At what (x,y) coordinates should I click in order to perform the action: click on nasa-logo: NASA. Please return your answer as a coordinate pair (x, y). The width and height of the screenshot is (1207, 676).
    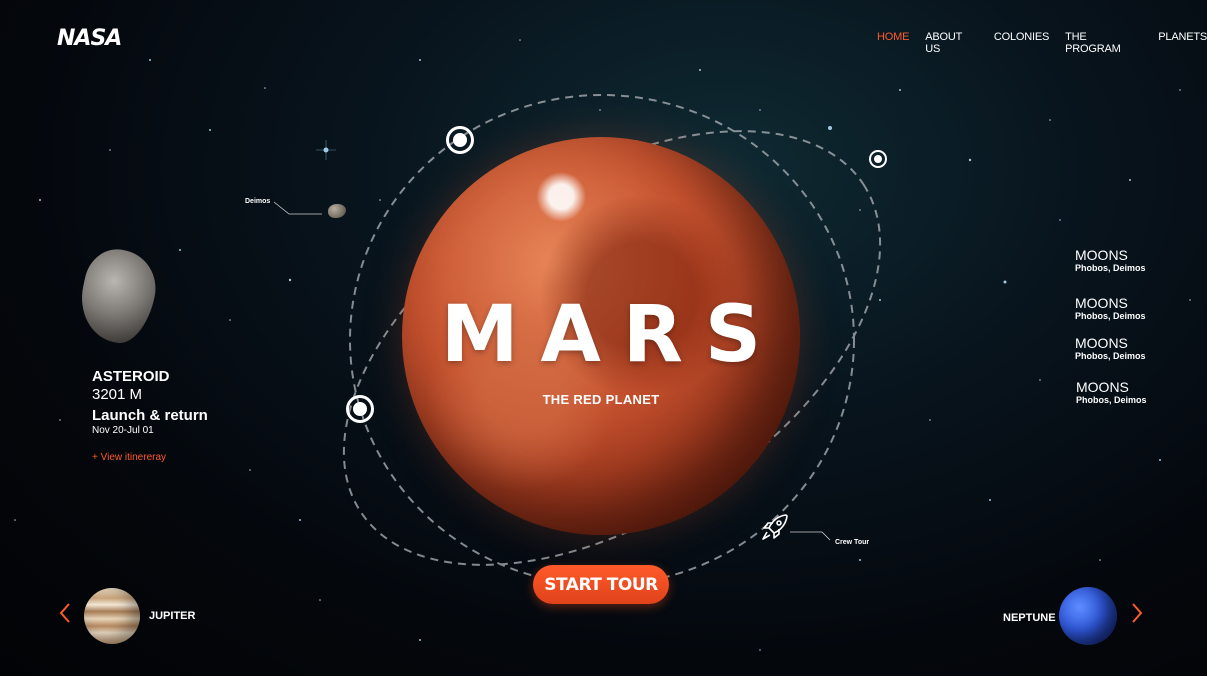
    Looking at the image, I should click on (89, 38).